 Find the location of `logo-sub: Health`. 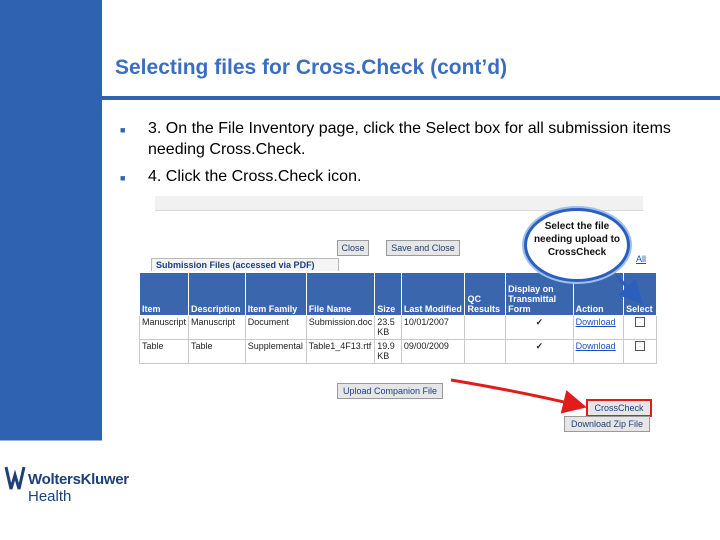

logo-sub: Health is located at coordinates (50, 496).